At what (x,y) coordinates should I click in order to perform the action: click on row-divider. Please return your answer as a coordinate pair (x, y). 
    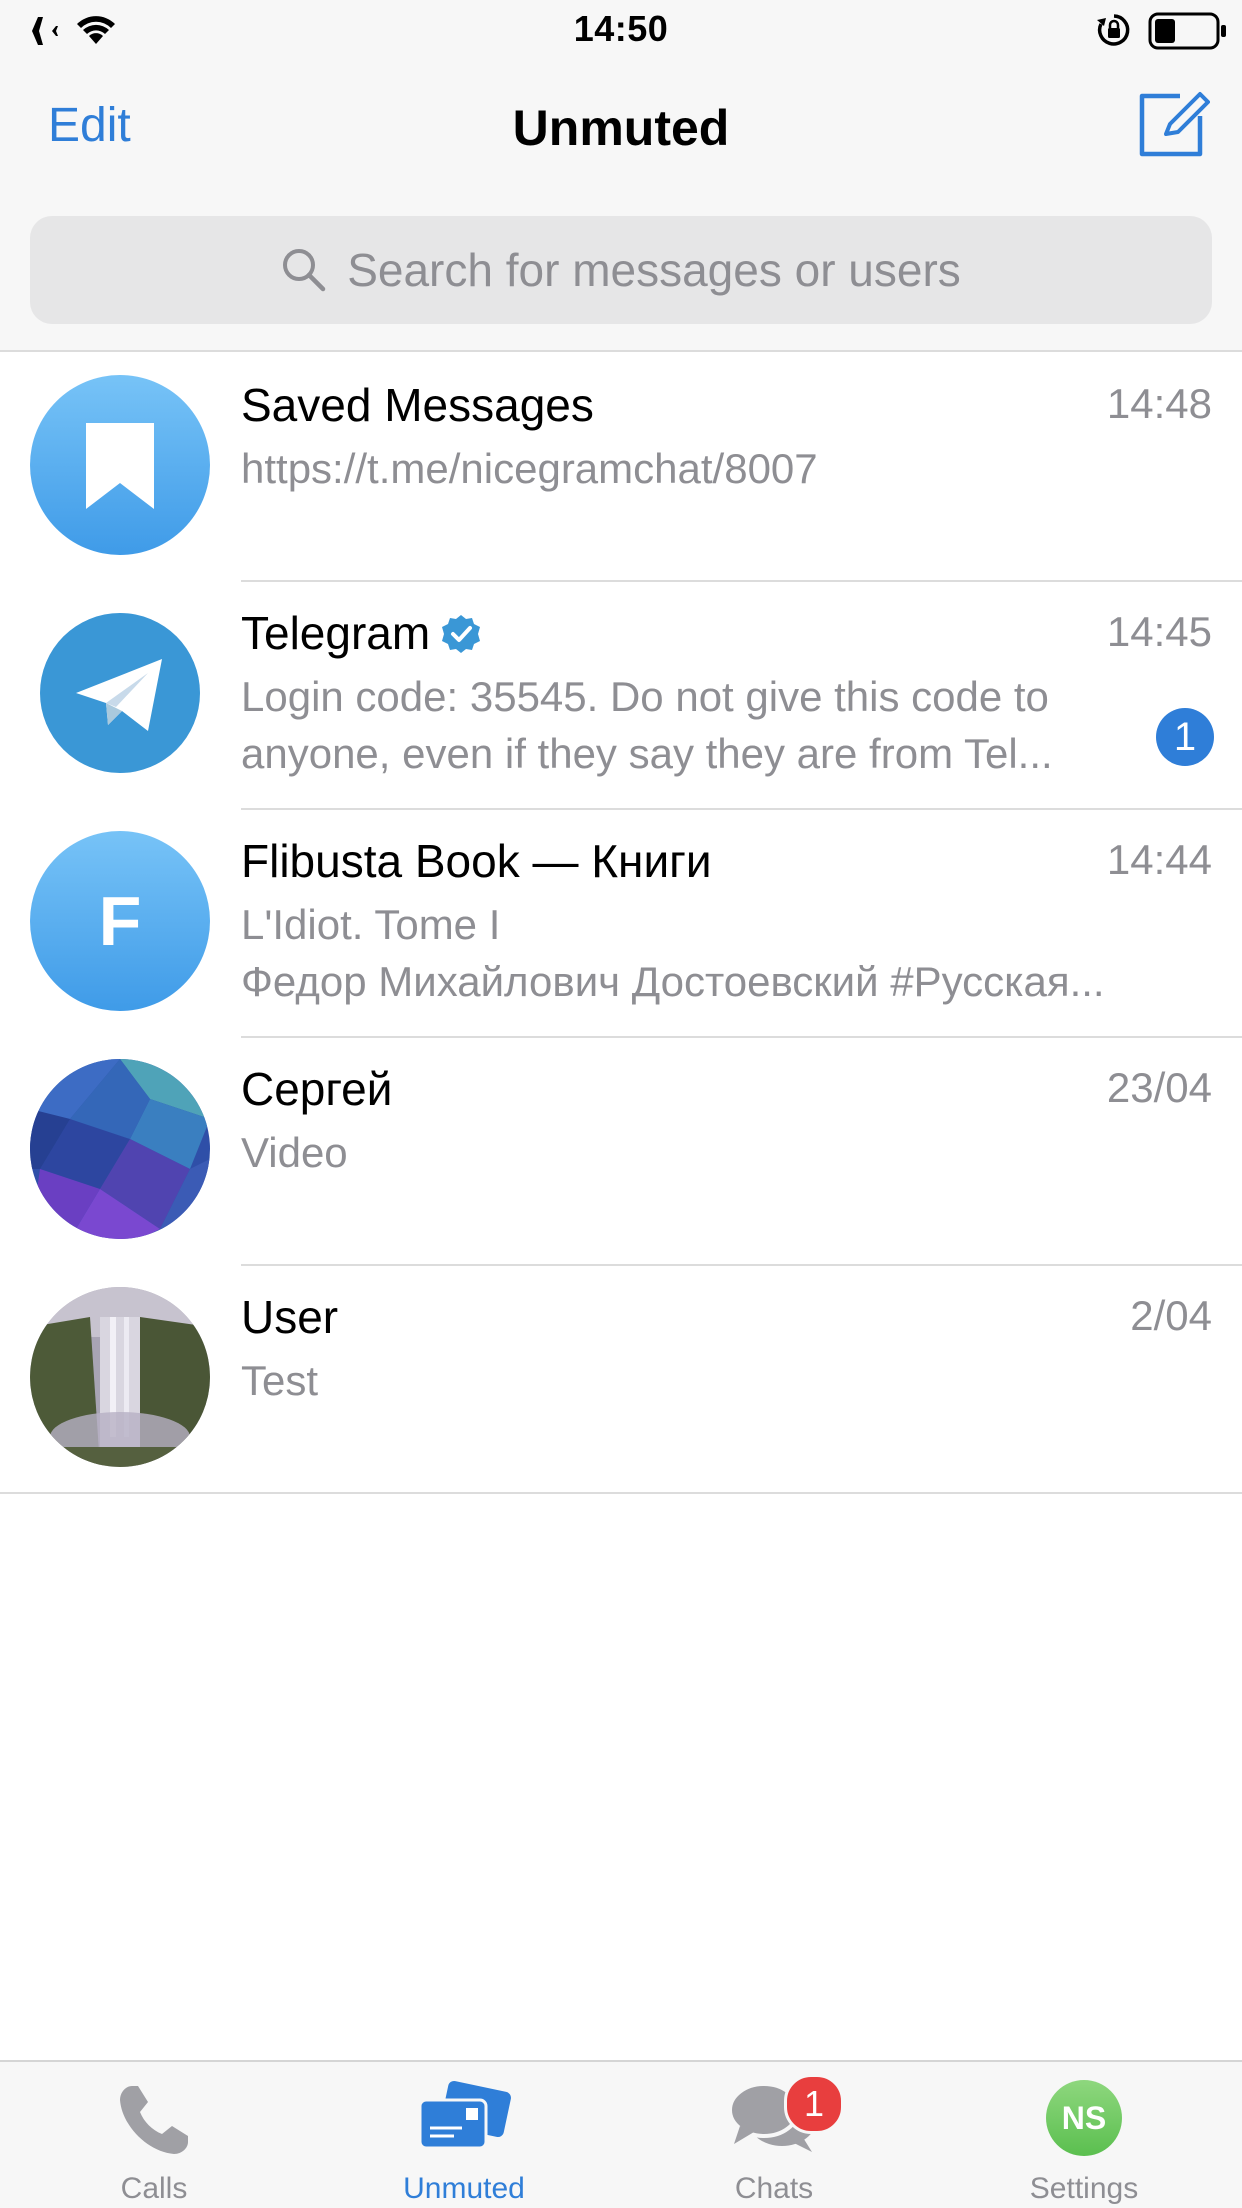
    Looking at the image, I should click on (621, 1493).